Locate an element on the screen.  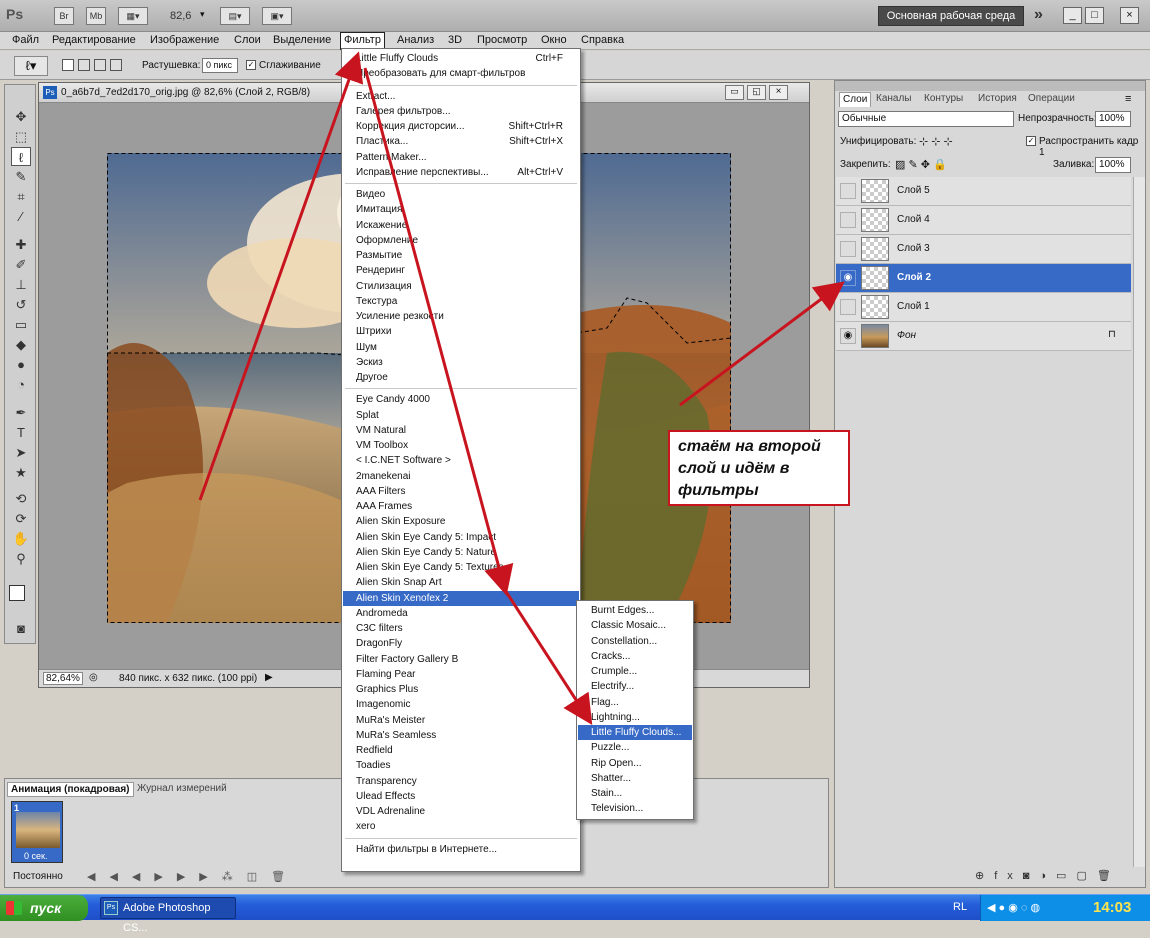
blur-tool-icon: ● is located at coordinates (21, 364).